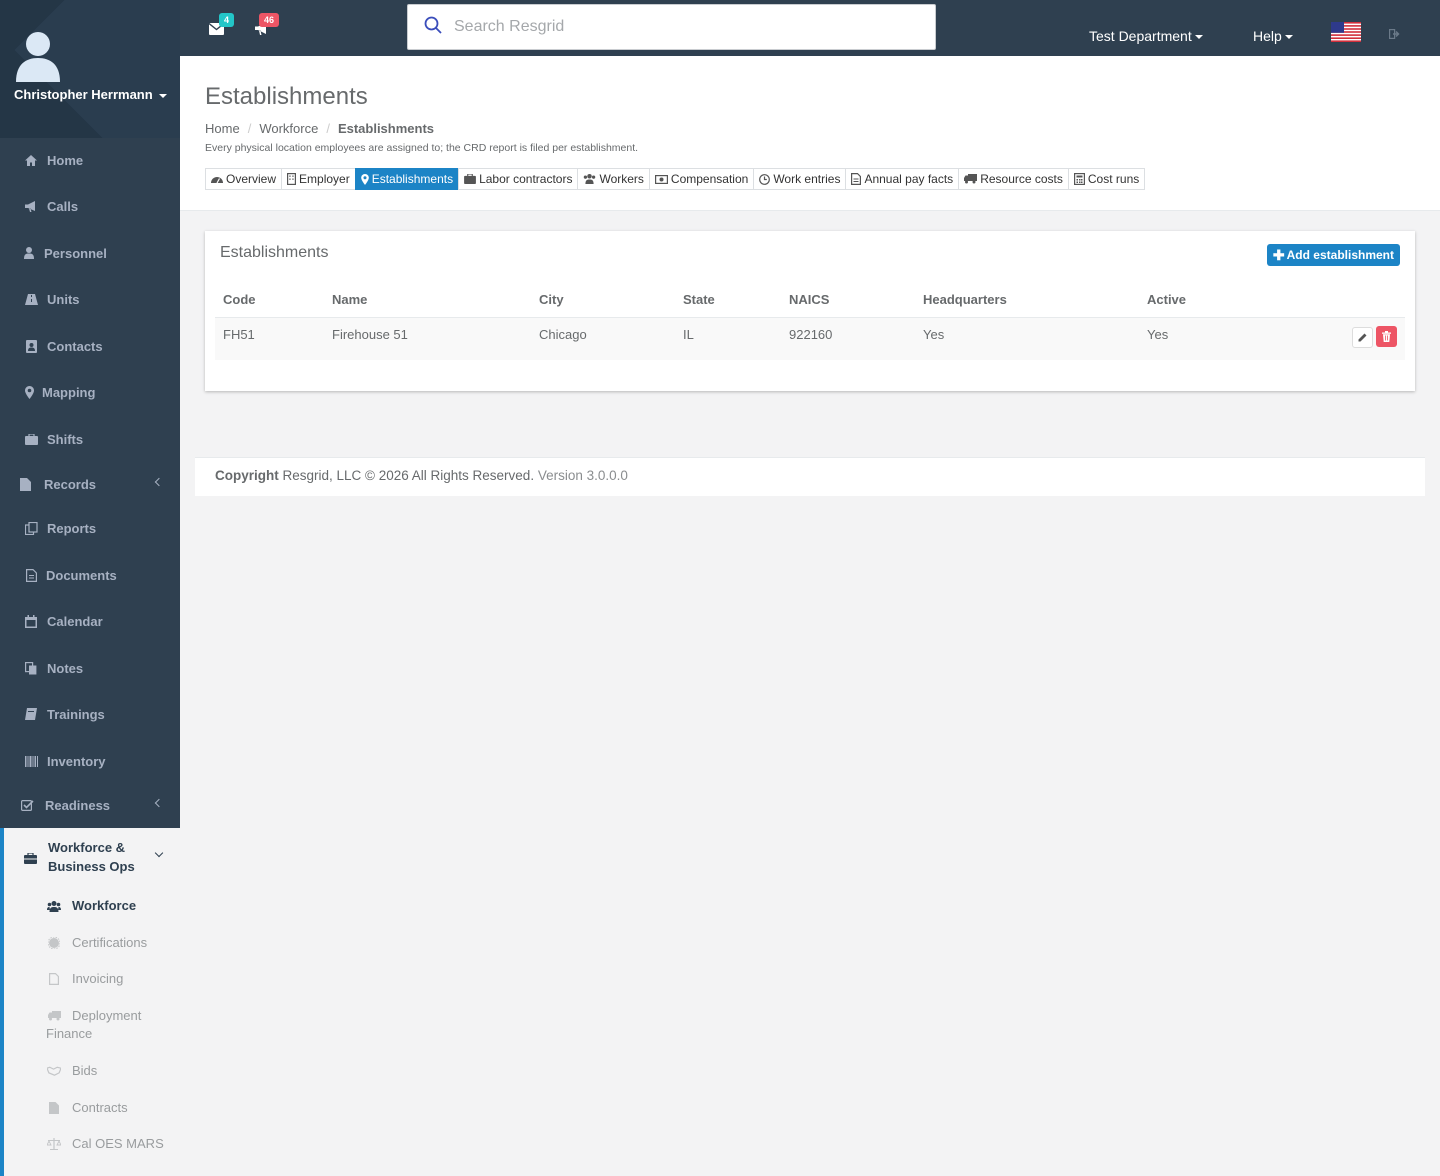 Image resolution: width=1440 pixels, height=1176 pixels. What do you see at coordinates (90, 761) in the screenshot?
I see `nav-inventory: Inventory` at bounding box center [90, 761].